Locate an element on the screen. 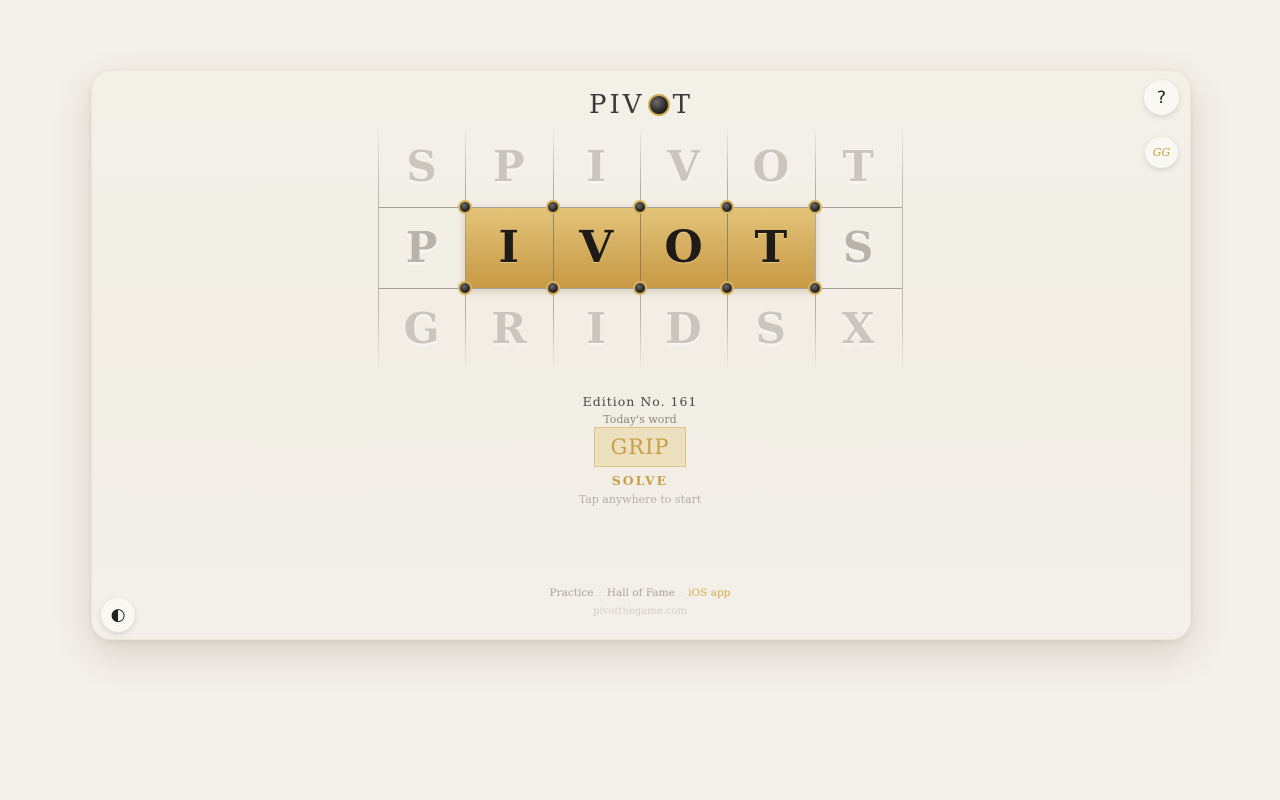  contrast-icon: ◐ is located at coordinates (118, 615).